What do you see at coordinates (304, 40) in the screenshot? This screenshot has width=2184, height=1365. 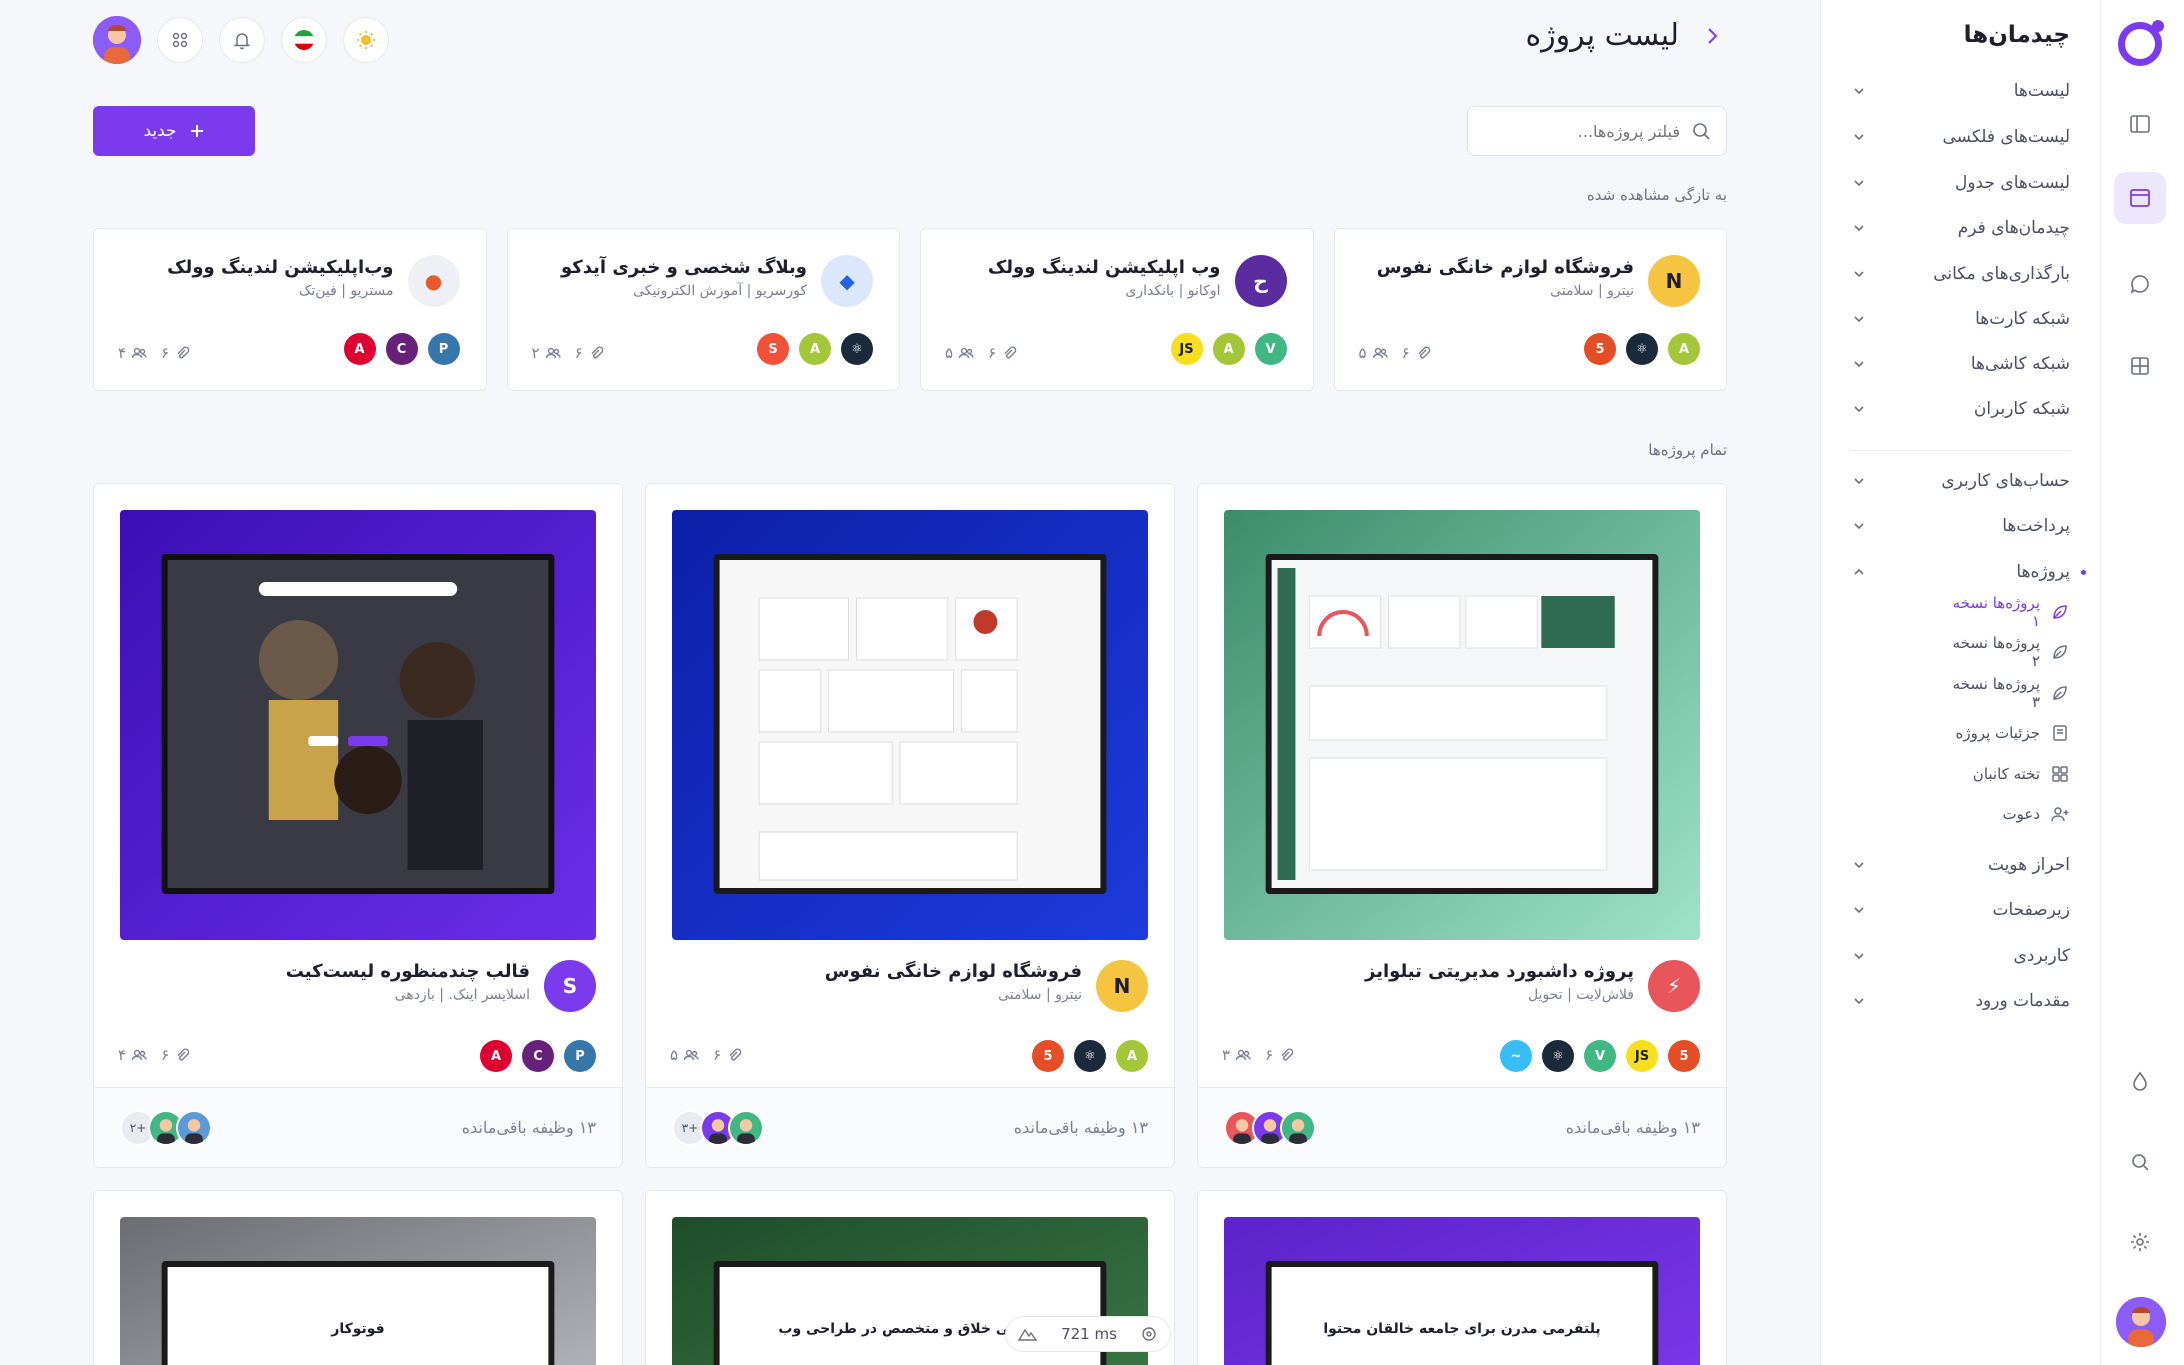 I see `language-flag-icon` at bounding box center [304, 40].